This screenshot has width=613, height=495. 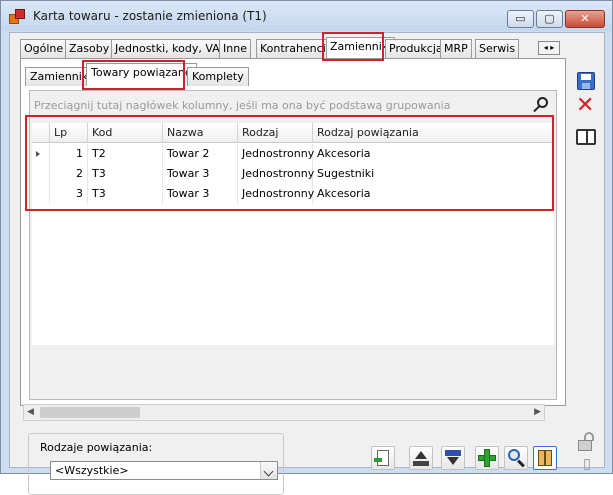 I want to click on tab-produkcja: Produkcja, so click(x=416, y=48).